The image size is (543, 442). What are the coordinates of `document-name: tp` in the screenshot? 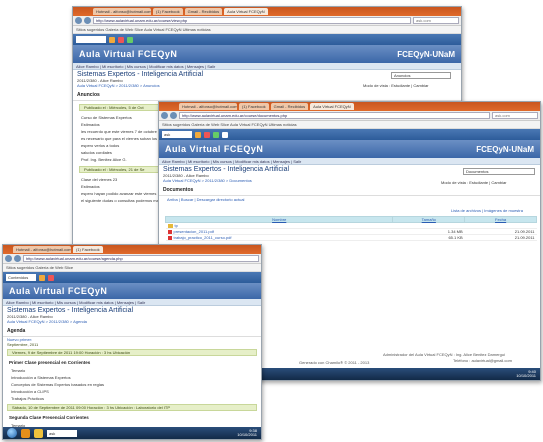 It's located at (176, 225).